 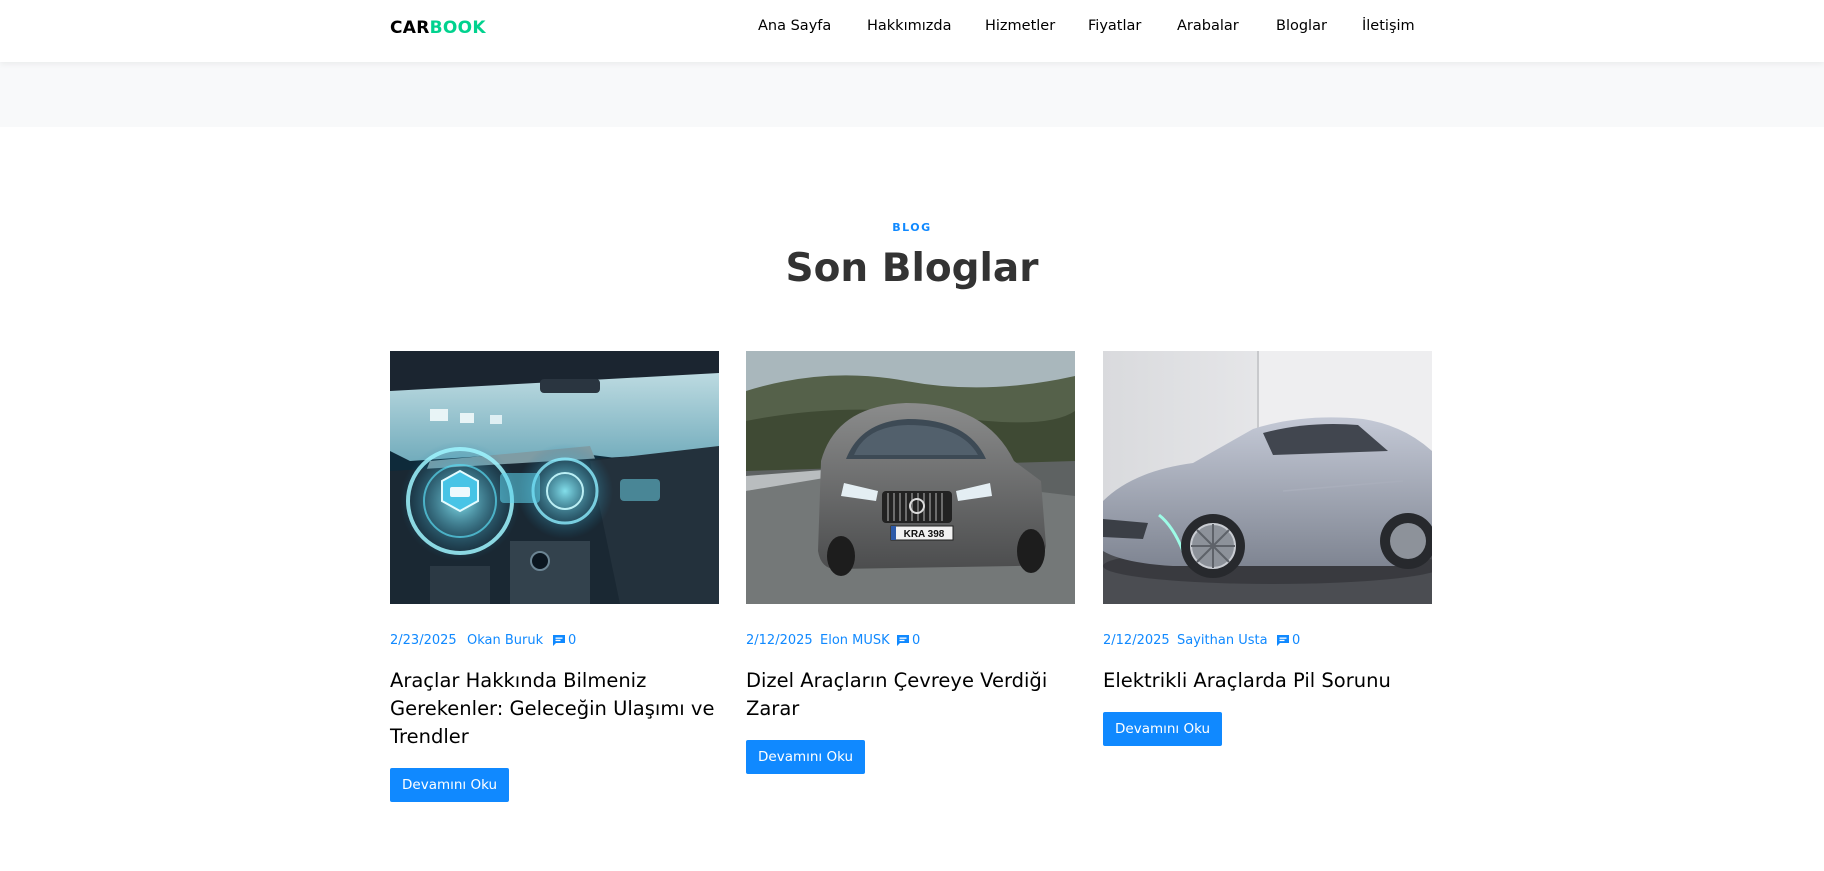 What do you see at coordinates (924, 534) in the screenshot?
I see `license-plate: KRA 398` at bounding box center [924, 534].